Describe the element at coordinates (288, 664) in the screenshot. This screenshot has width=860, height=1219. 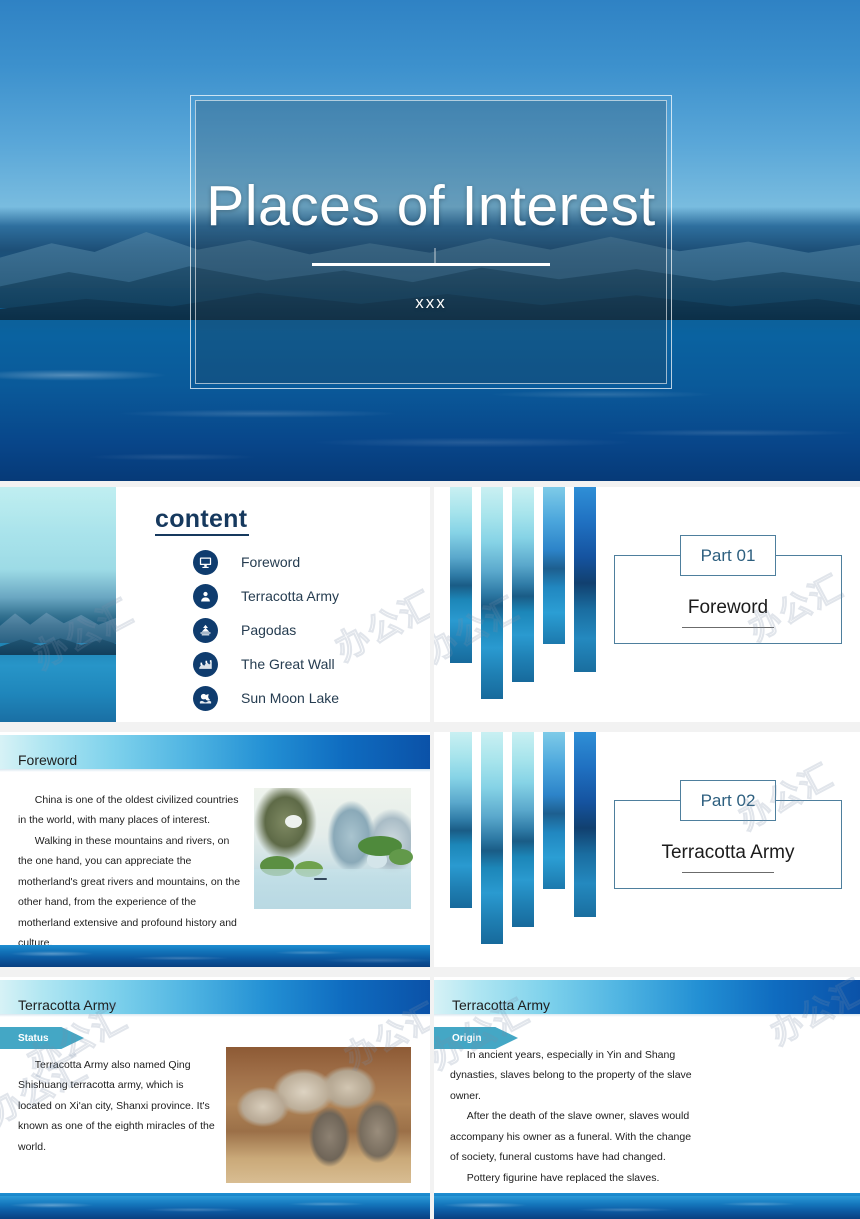
I see `list-item-label: The Great Wall` at that location.